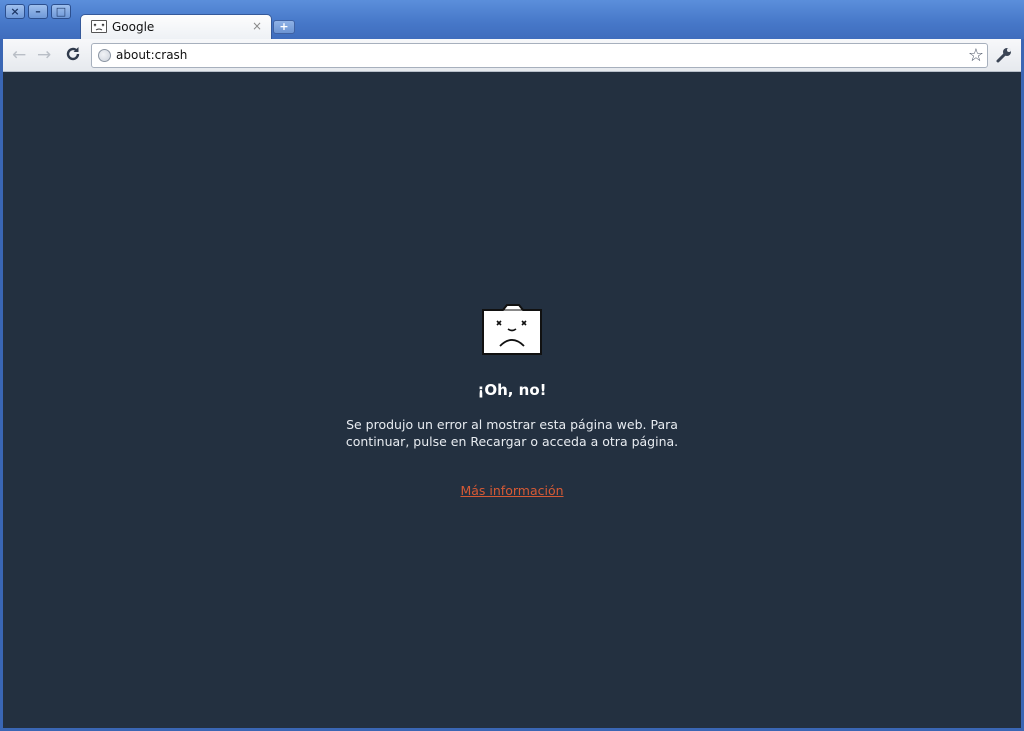  What do you see at coordinates (176, 26) in the screenshot?
I see `browser-tab: Google ×` at bounding box center [176, 26].